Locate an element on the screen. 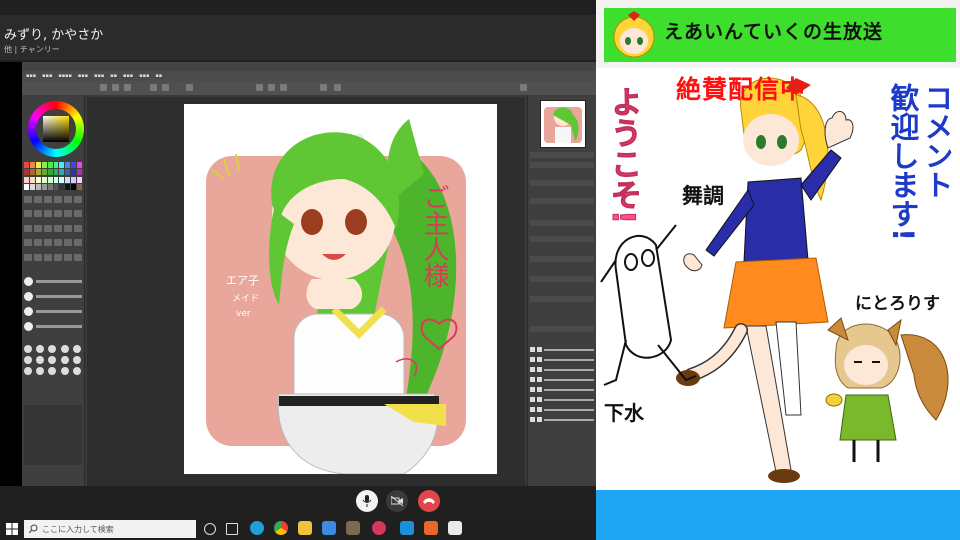 This screenshot has width=960, height=540. store-icon is located at coordinates (329, 528).